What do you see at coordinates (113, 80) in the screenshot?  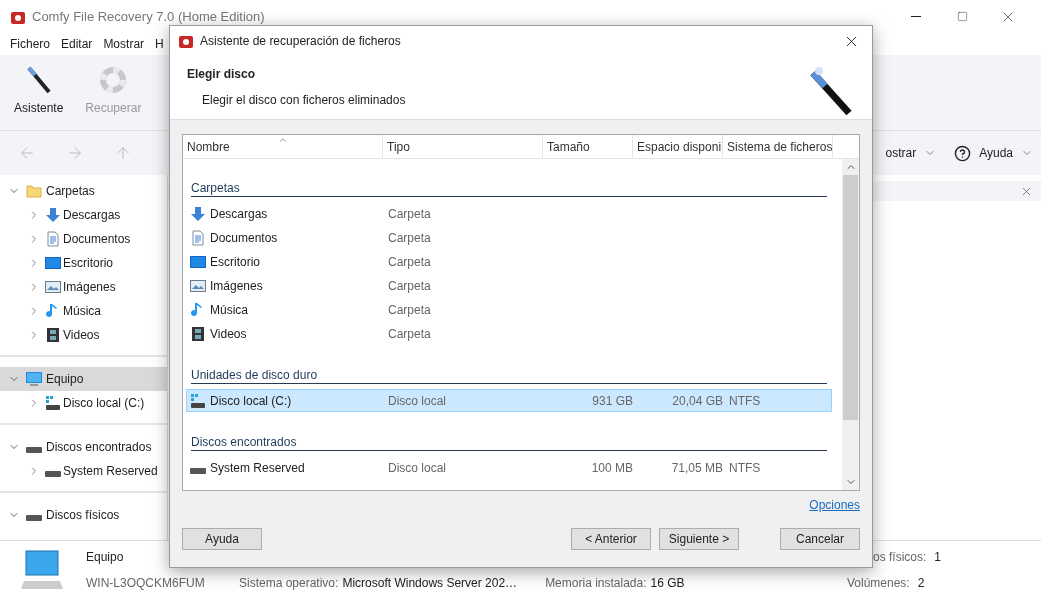 I see `lifebuoy-icon` at bounding box center [113, 80].